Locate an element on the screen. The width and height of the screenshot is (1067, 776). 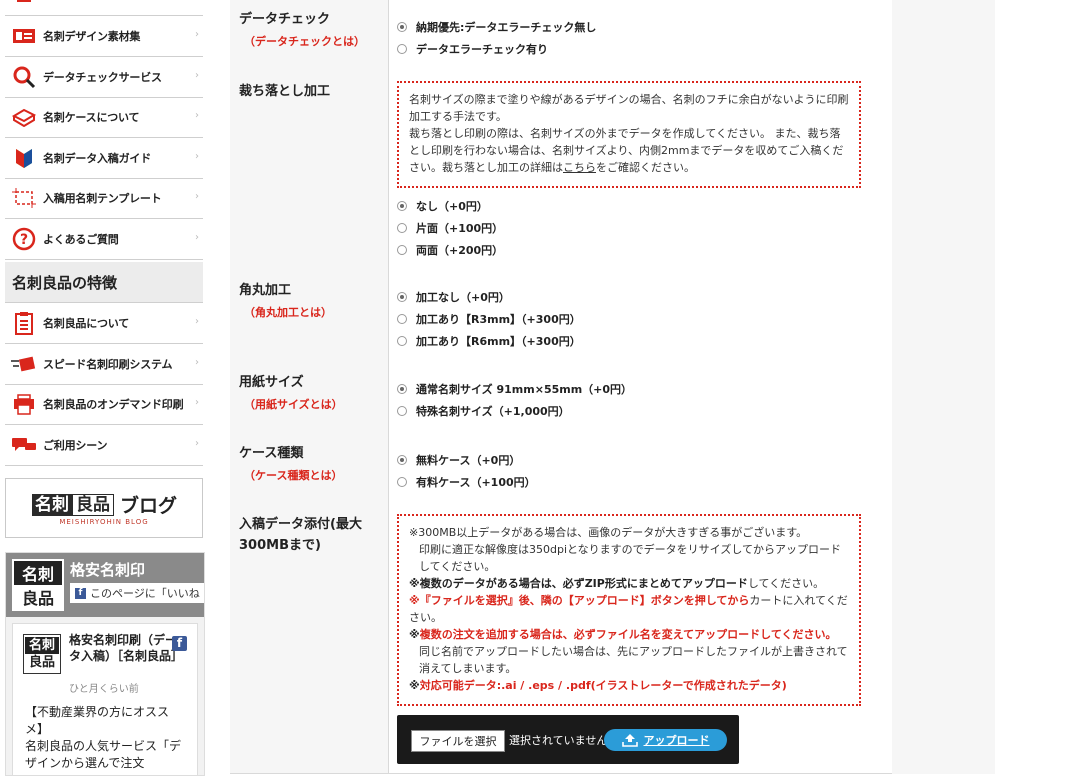
bleed-detail-link: こちら is located at coordinates (579, 167).